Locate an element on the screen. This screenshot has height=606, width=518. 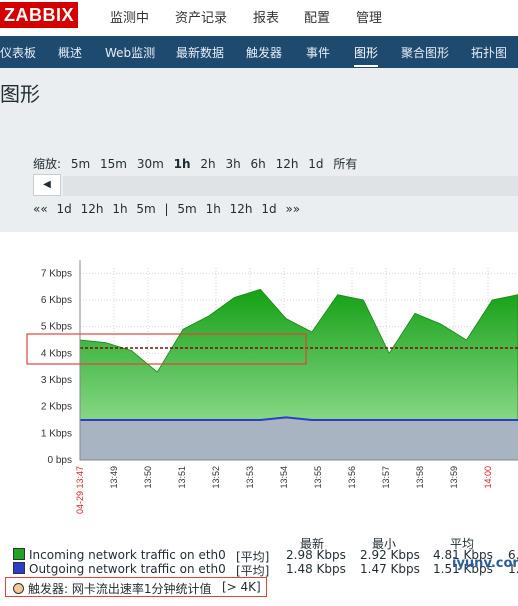
legend-row-incoming: Incoming network traffic on eth0 is located at coordinates (119, 555).